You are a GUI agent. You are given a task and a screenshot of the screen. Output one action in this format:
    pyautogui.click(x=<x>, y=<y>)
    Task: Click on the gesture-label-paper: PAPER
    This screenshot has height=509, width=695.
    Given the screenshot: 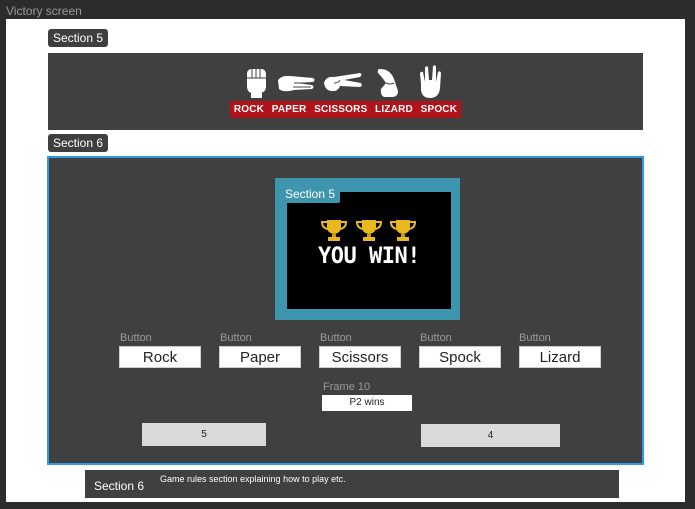 What is the action you would take?
    pyautogui.click(x=289, y=109)
    